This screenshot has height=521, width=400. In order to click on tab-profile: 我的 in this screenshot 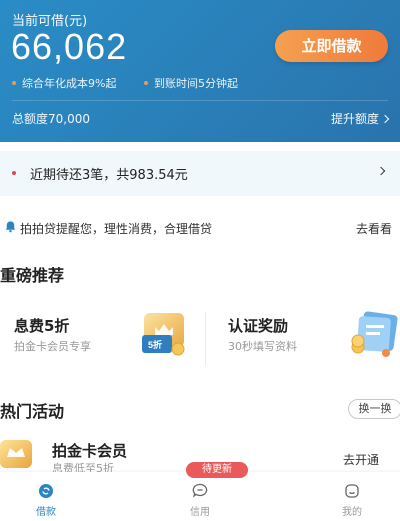, I will do `click(352, 496)`.